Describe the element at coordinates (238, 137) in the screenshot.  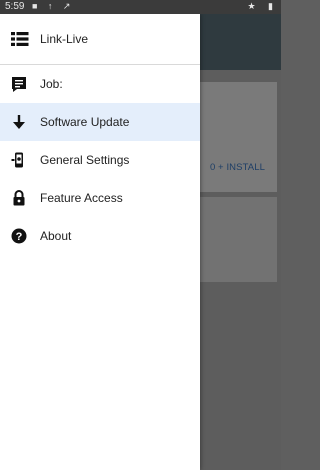
I see `background-update-card` at that location.